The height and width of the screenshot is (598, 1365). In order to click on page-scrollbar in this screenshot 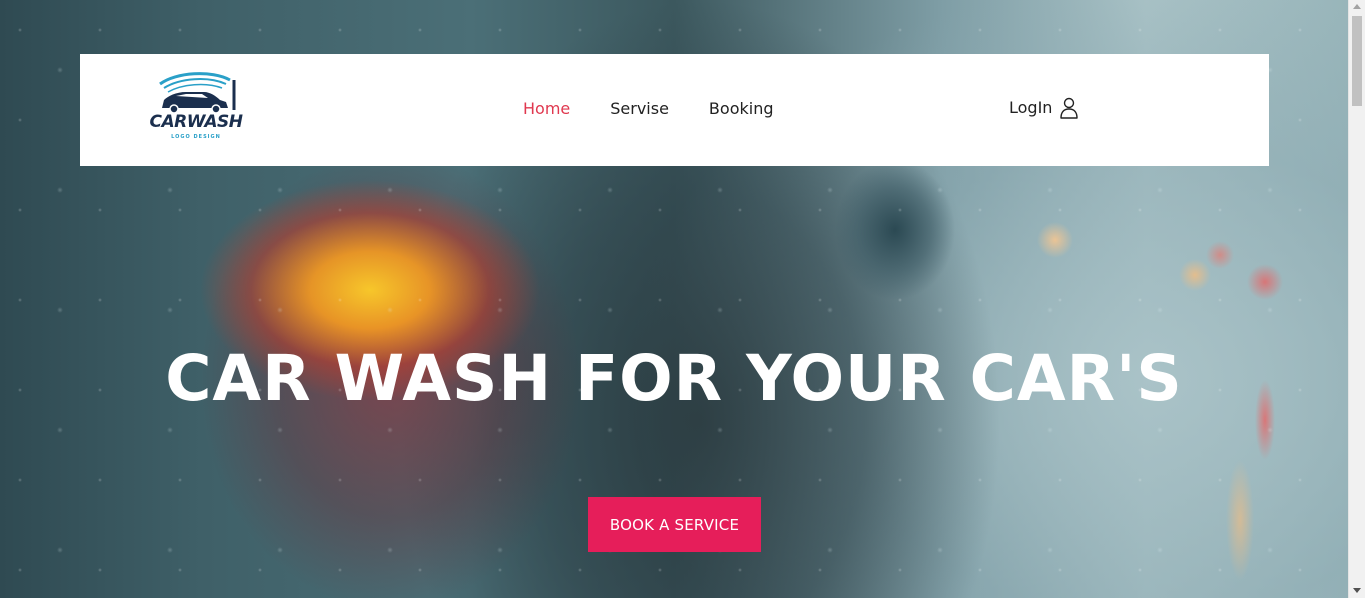, I will do `click(1356, 299)`.